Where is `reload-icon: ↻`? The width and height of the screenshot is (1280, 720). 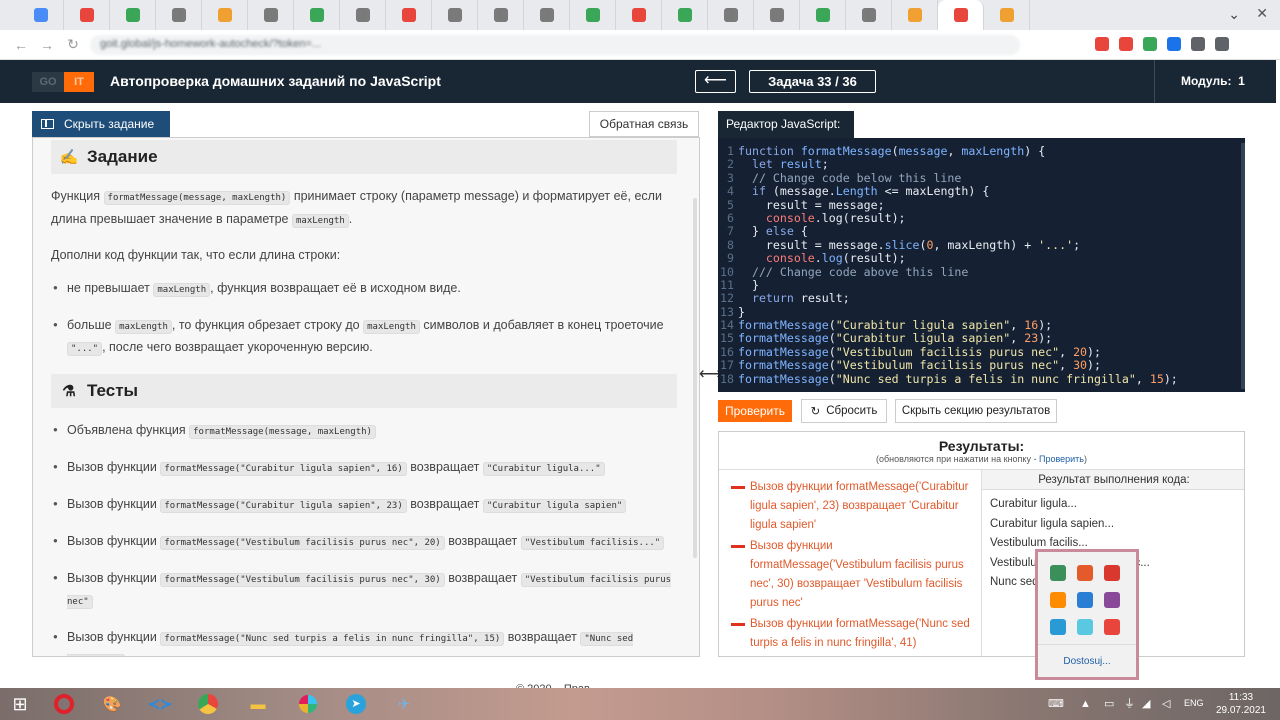 reload-icon: ↻ is located at coordinates (73, 44).